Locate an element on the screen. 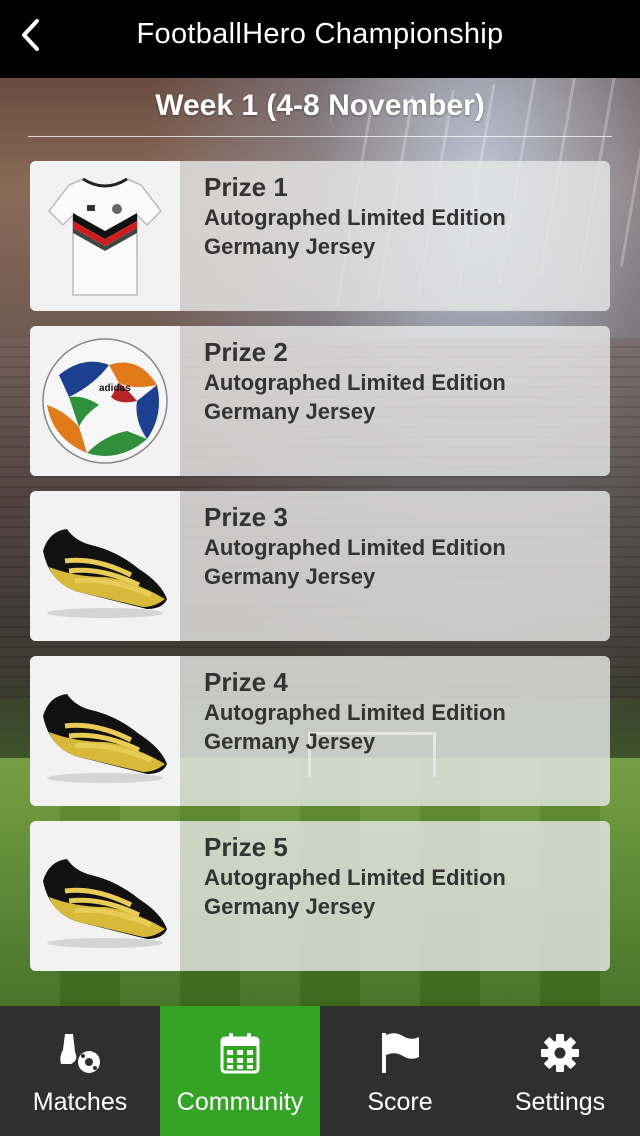 This screenshot has width=640, height=1136. back-button is located at coordinates (30, 37).